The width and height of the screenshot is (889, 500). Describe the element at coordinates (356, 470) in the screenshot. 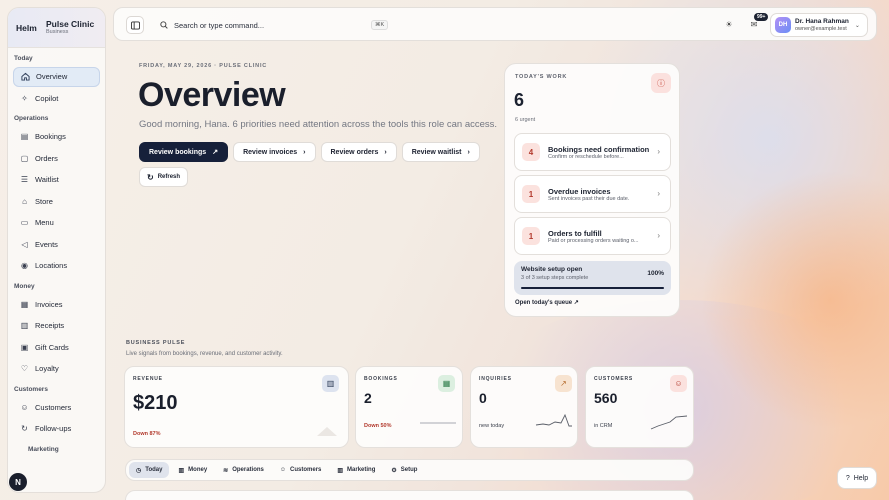

I see `tab-marketing: ▥ Marketing` at that location.